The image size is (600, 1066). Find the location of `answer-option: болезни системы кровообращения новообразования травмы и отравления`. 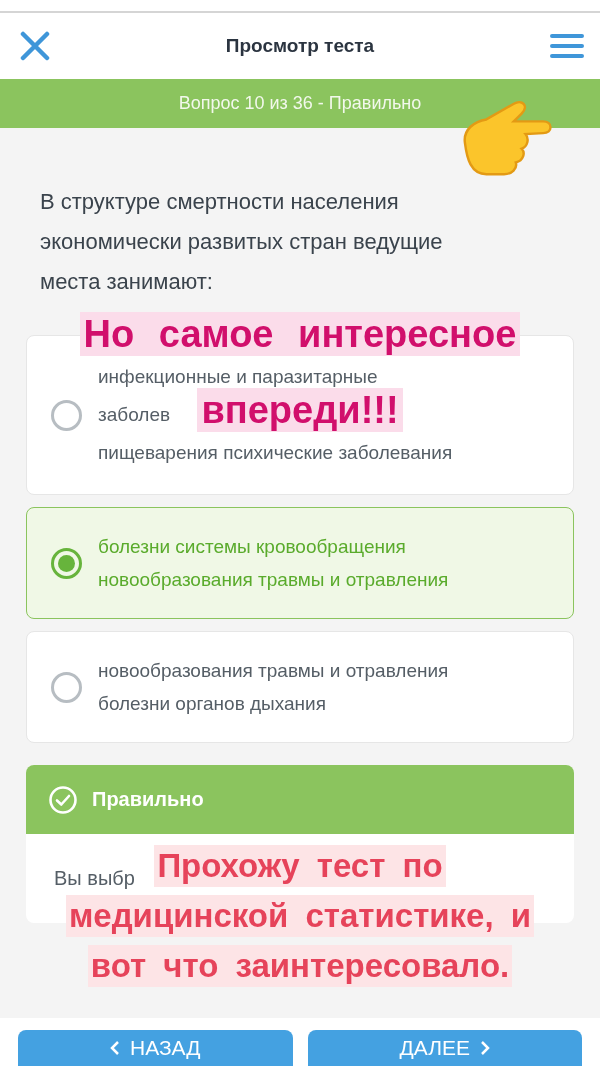

answer-option: болезни системы кровообращения новообразования травмы и отравления is located at coordinates (300, 563).